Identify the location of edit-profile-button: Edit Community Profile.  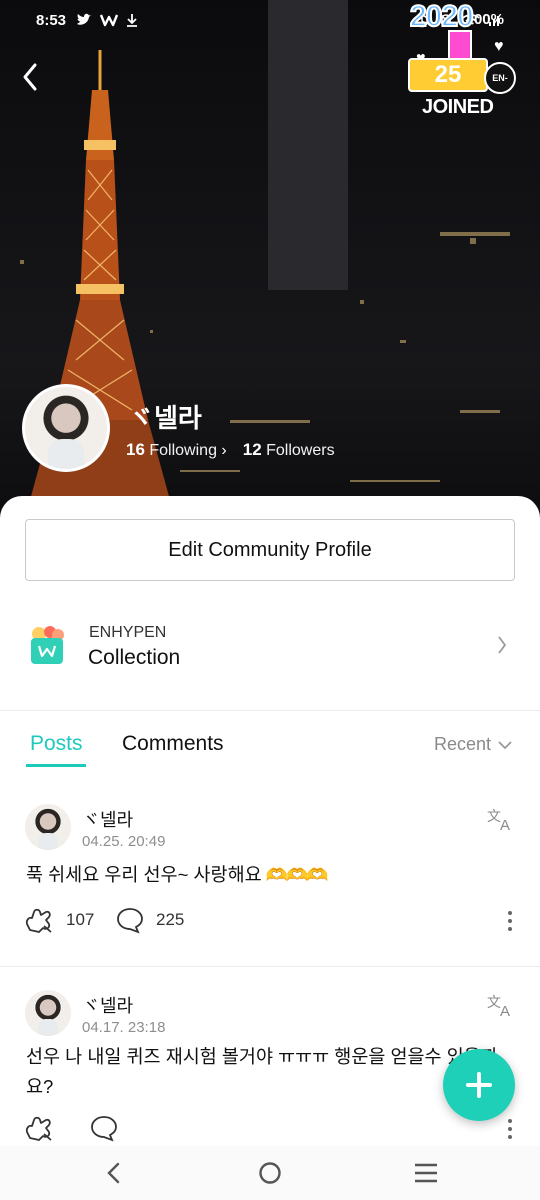
(270, 550).